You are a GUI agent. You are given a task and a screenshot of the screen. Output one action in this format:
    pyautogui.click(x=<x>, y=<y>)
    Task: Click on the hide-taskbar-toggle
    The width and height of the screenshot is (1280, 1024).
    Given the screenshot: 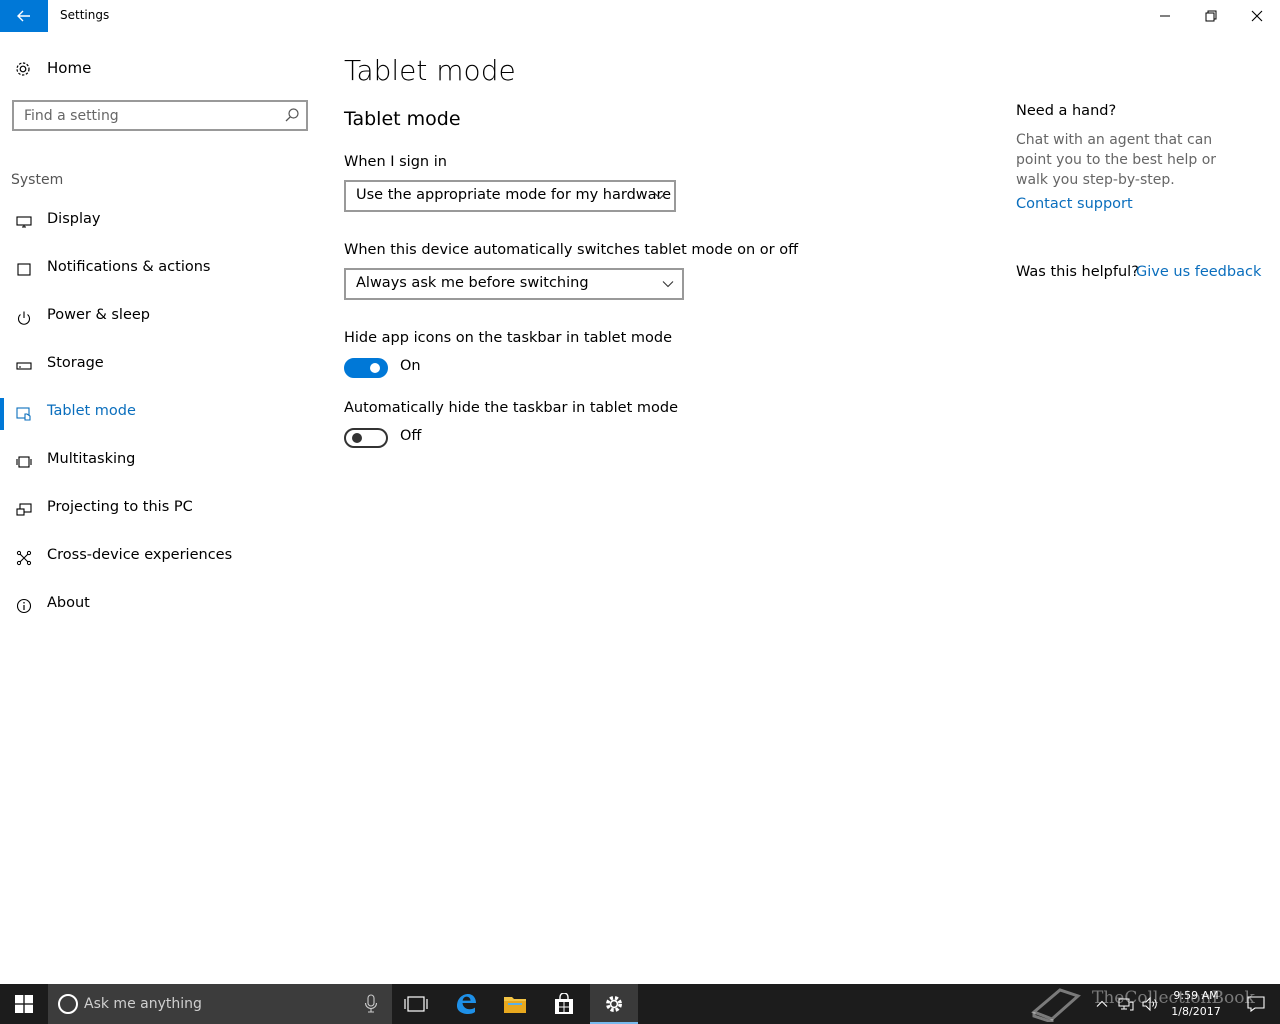 What is the action you would take?
    pyautogui.click(x=366, y=438)
    